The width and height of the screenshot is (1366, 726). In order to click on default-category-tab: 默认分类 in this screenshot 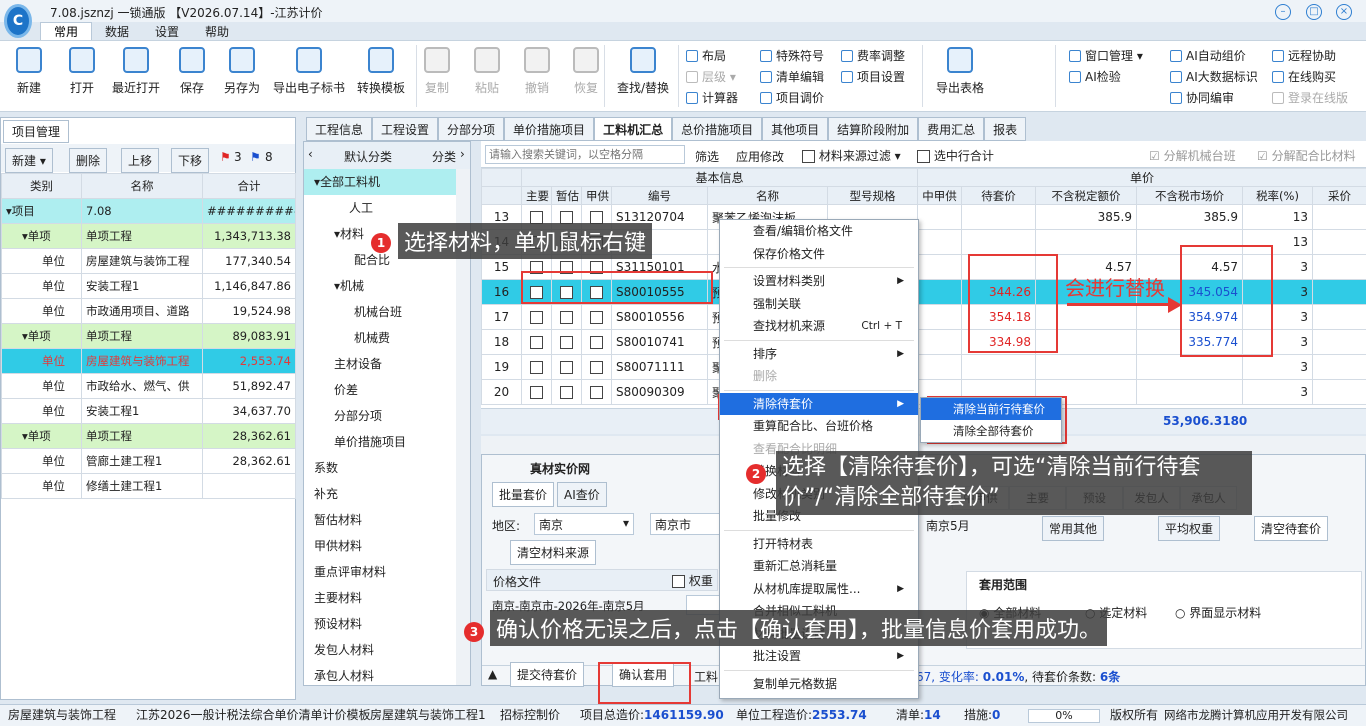, I will do `click(368, 156)`.